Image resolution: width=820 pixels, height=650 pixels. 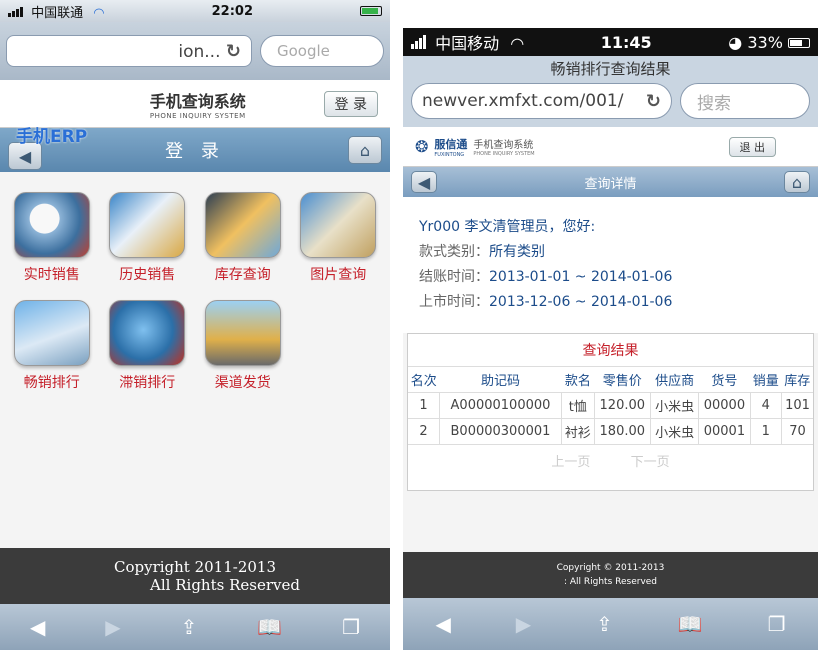 What do you see at coordinates (52, 137) in the screenshot?
I see `erp-label: 手机ERP` at bounding box center [52, 137].